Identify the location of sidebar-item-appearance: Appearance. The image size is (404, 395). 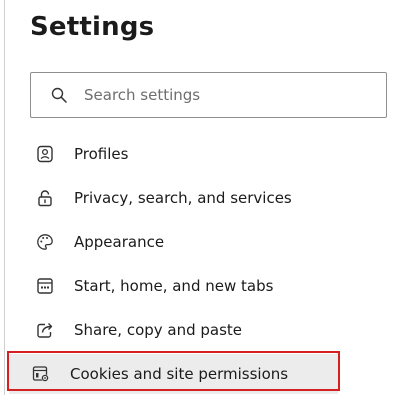
(190, 242).